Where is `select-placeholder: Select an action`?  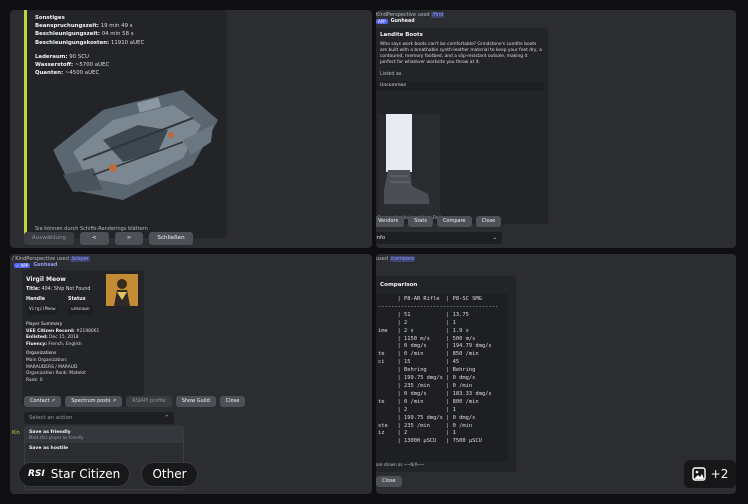
select-placeholder: Select an action is located at coordinates (51, 418).